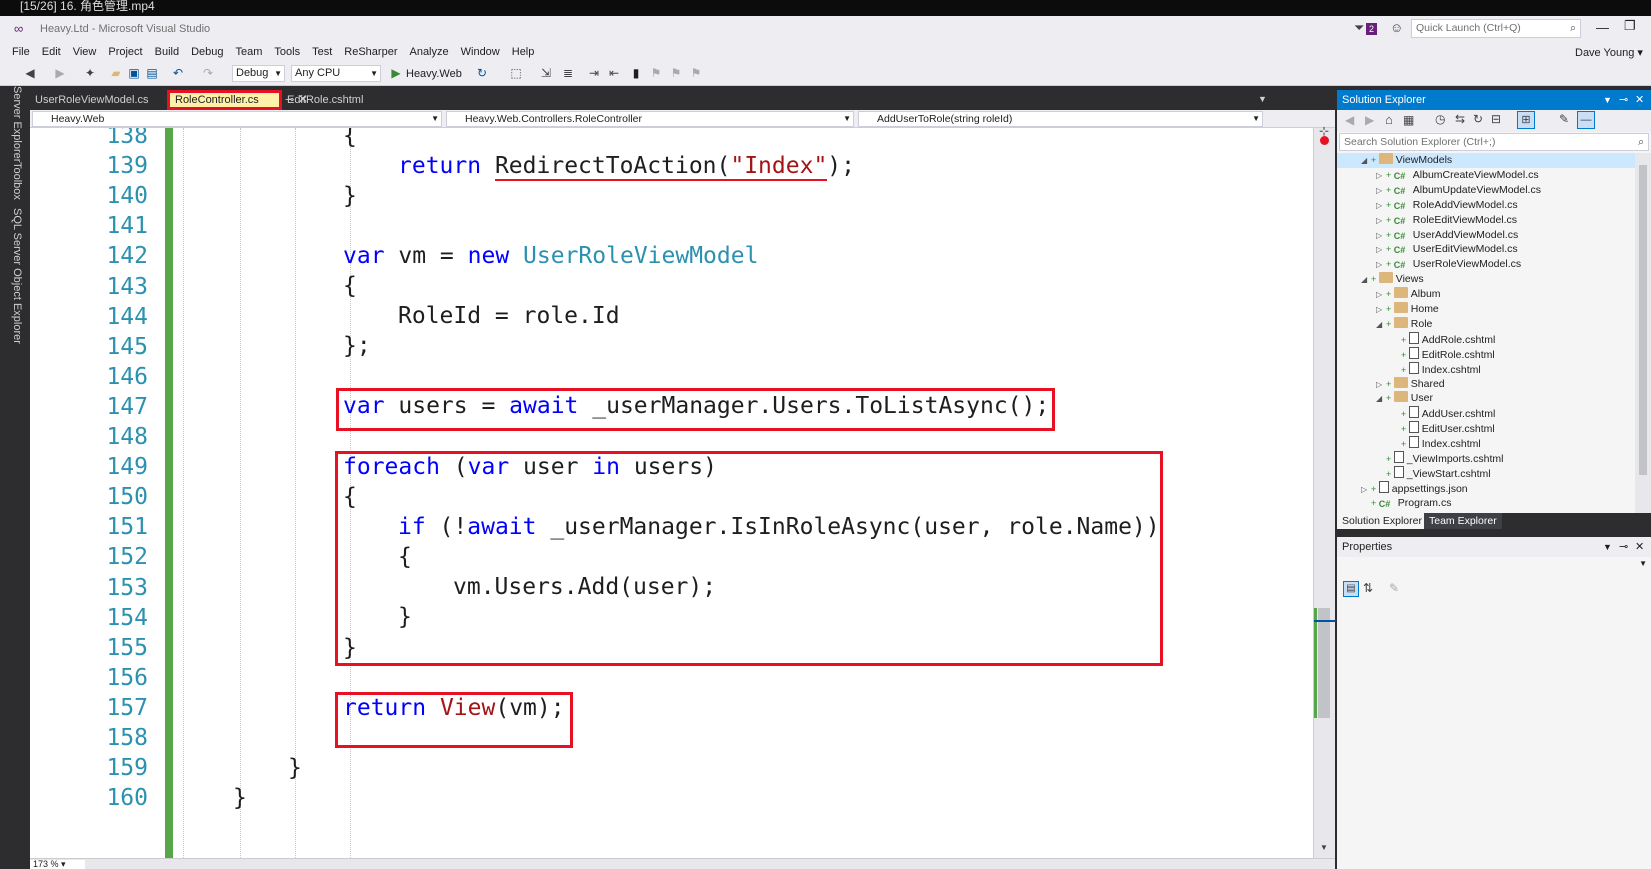 This screenshot has height=869, width=1651. I want to click on tree-node: ▷ + C# RoleEditViewModel.cs, so click(1486, 220).